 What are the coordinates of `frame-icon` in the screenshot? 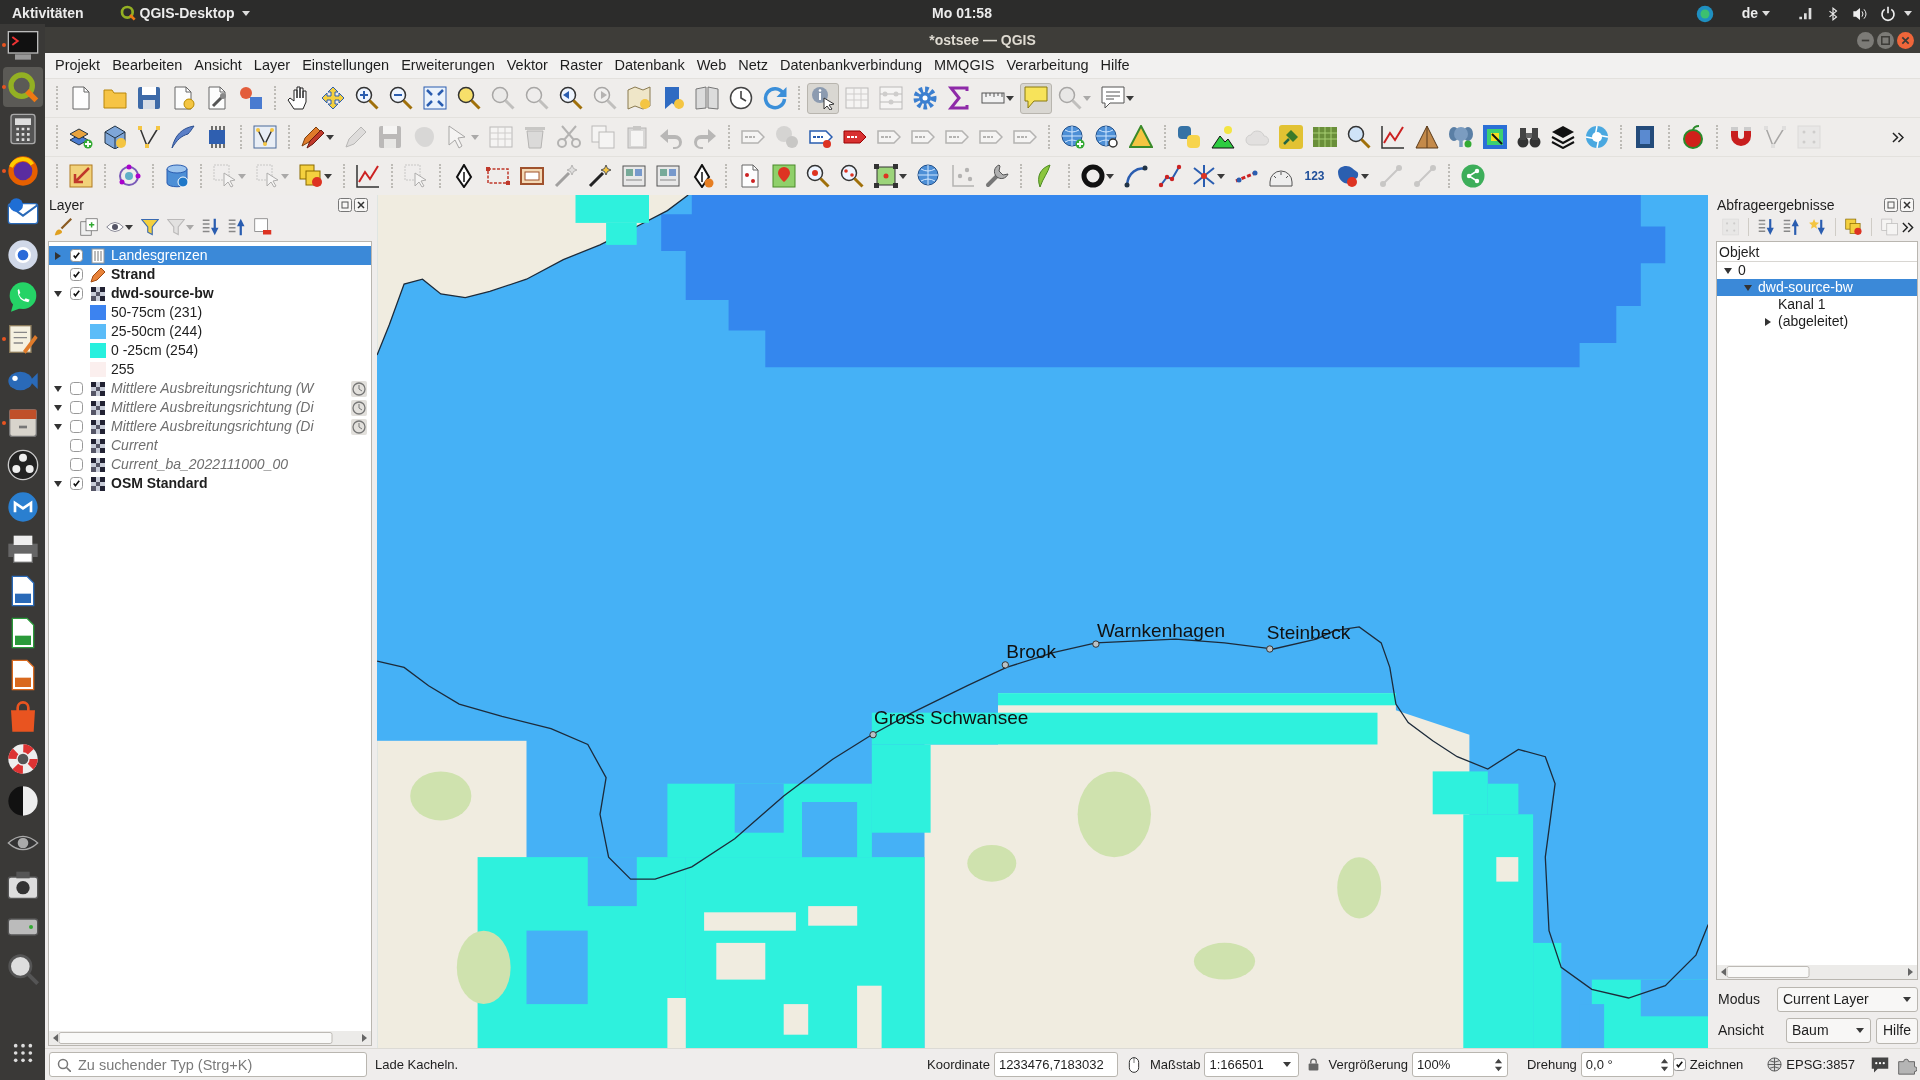 It's located at (532, 176).